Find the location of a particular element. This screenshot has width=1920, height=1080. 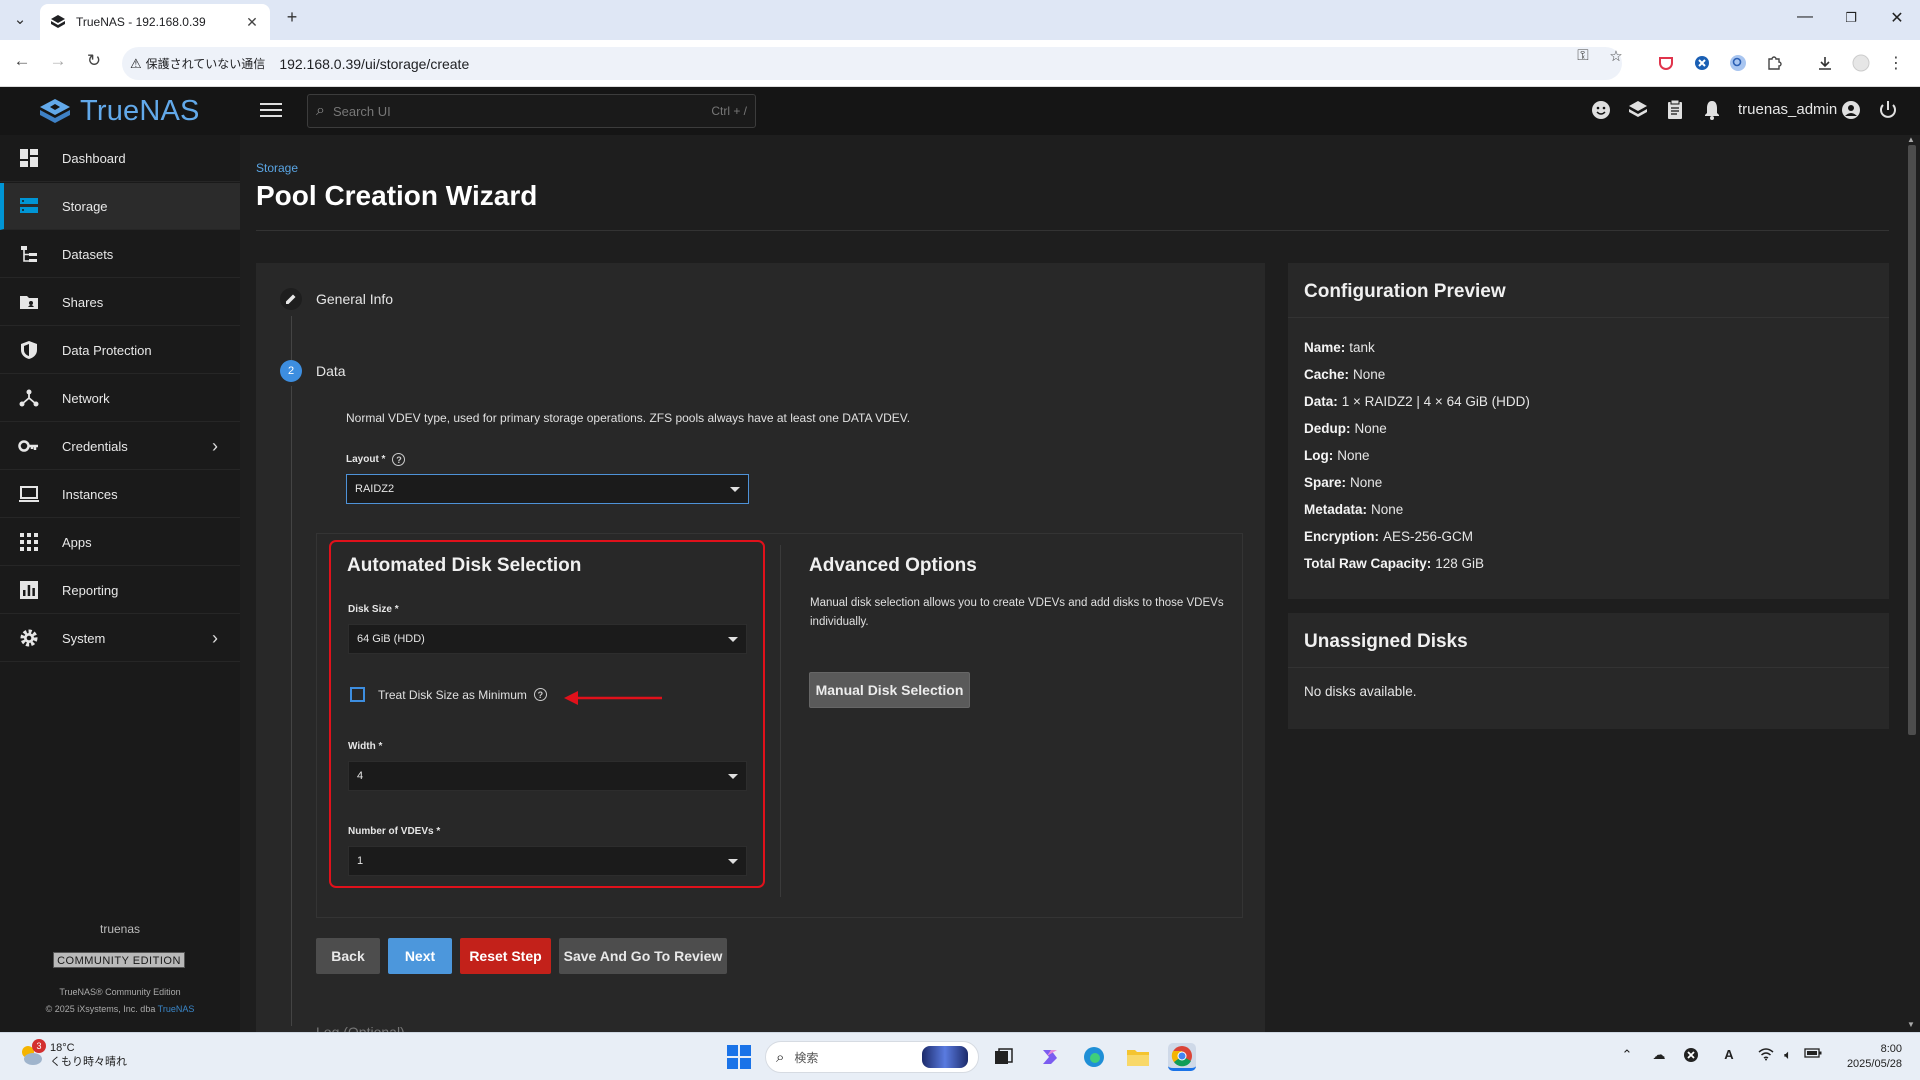

extensions-puzzle-icon is located at coordinates (1774, 63).